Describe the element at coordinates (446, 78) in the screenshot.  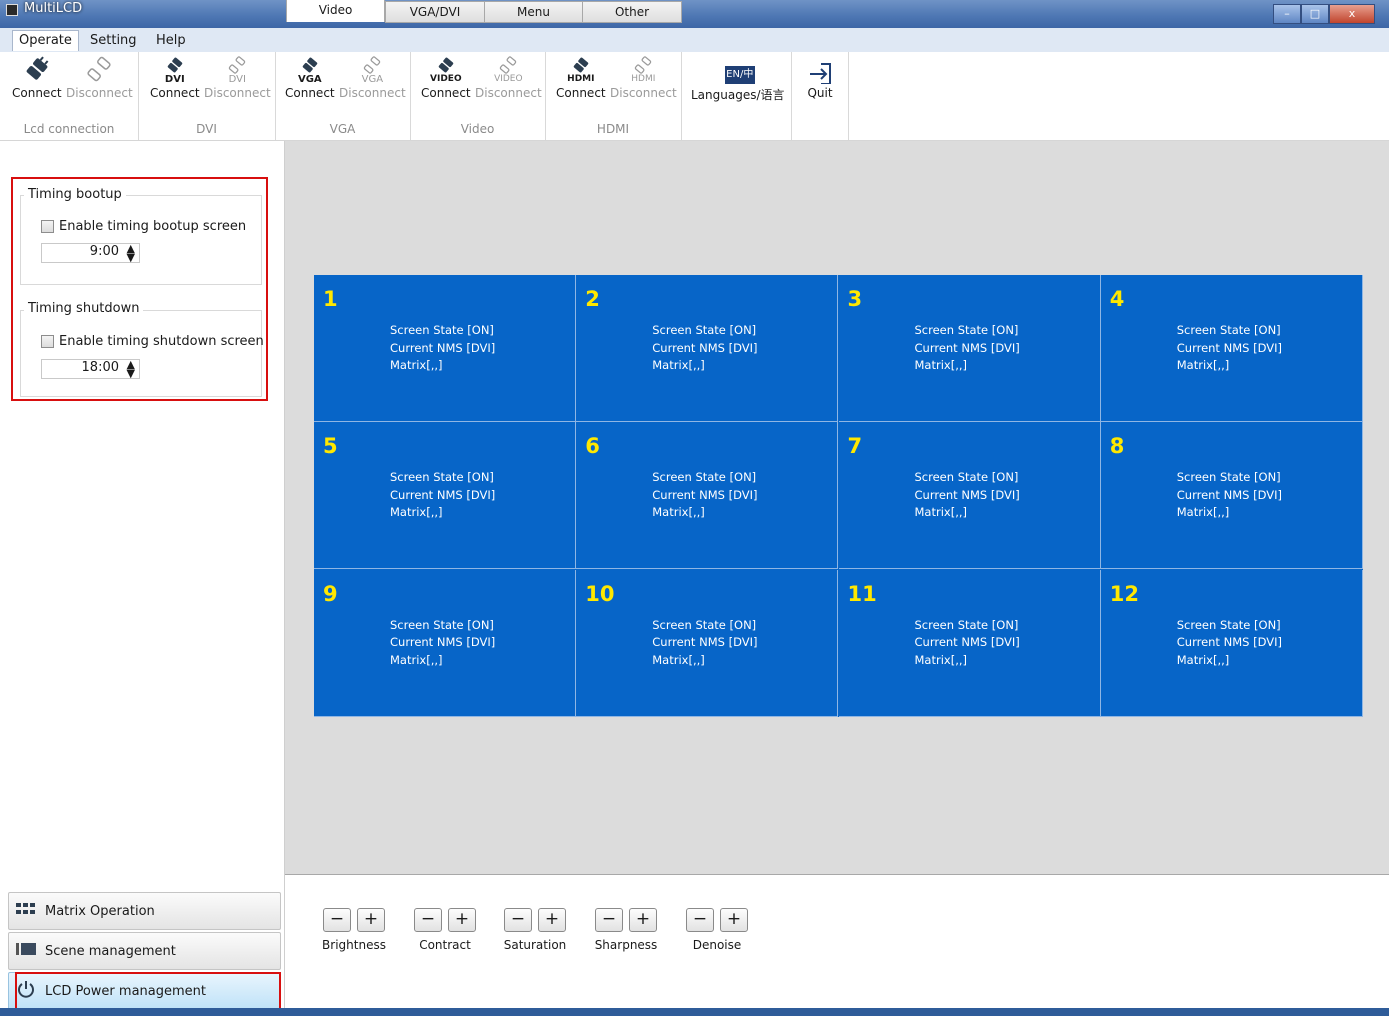
I see `video-connect-button: VIDEO Connect` at that location.